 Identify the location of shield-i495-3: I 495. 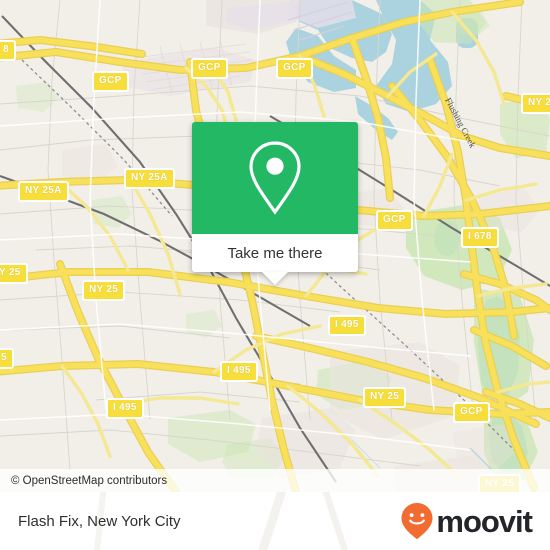
(125, 408).